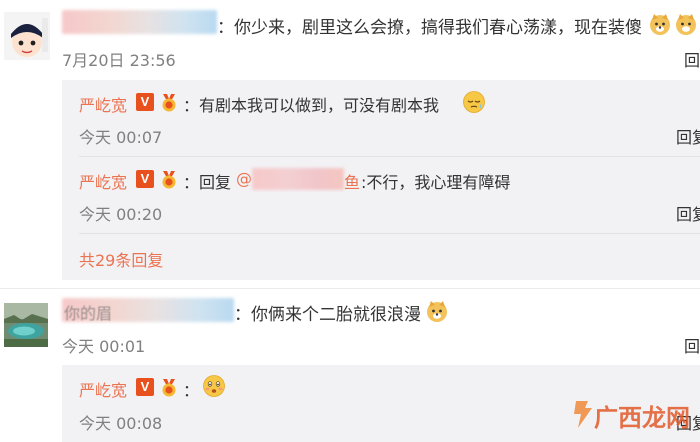 This screenshot has width=700, height=442. Describe the element at coordinates (119, 60) in the screenshot. I see `comment-timestamp: 7月20日 23:56` at that location.